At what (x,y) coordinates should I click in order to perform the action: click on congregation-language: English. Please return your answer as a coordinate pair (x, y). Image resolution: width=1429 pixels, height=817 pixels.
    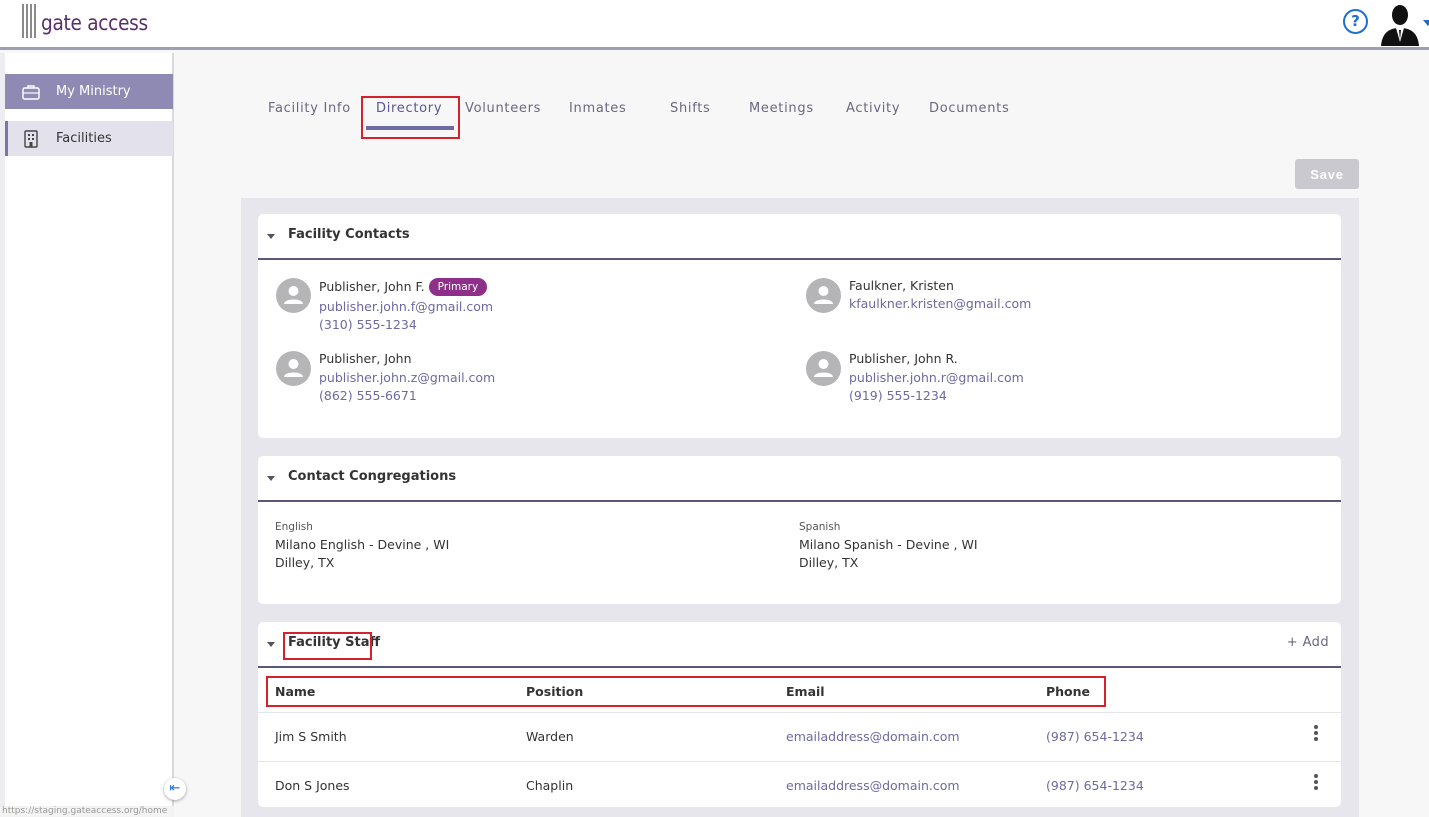
    Looking at the image, I should click on (294, 527).